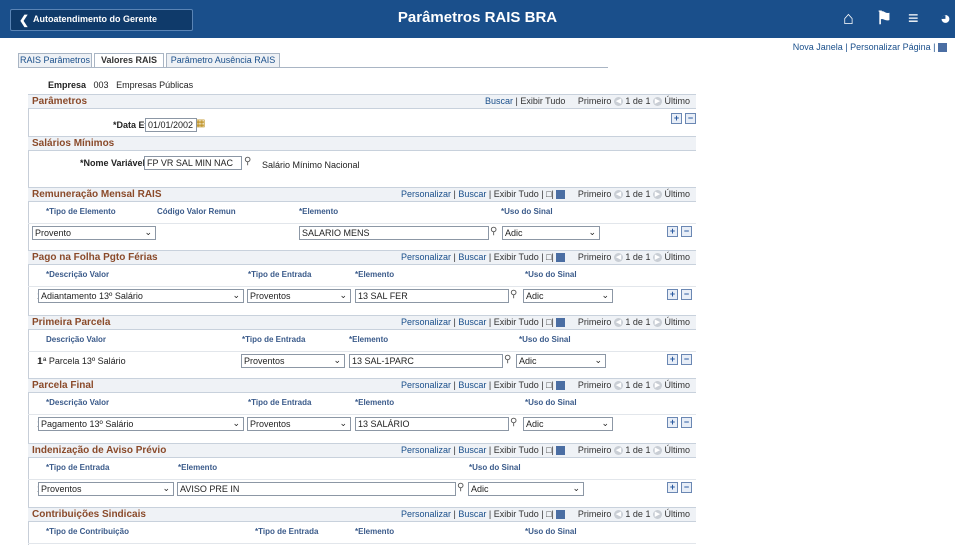  I want to click on home-icon: ⌂, so click(848, 18).